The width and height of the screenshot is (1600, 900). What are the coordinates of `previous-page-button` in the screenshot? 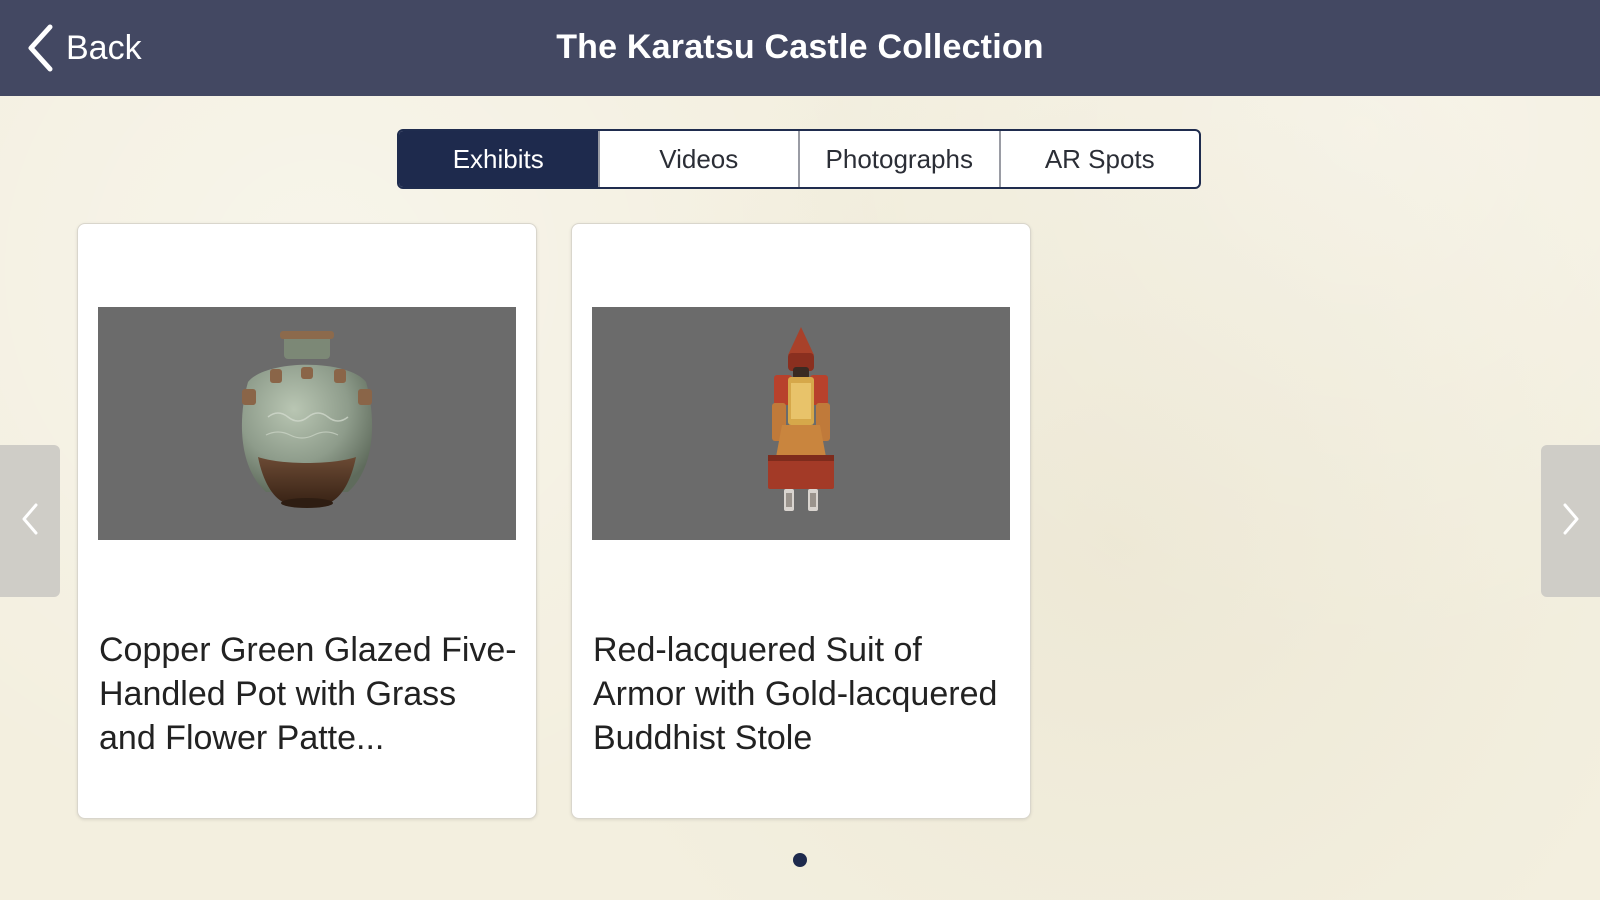 It's located at (30, 521).